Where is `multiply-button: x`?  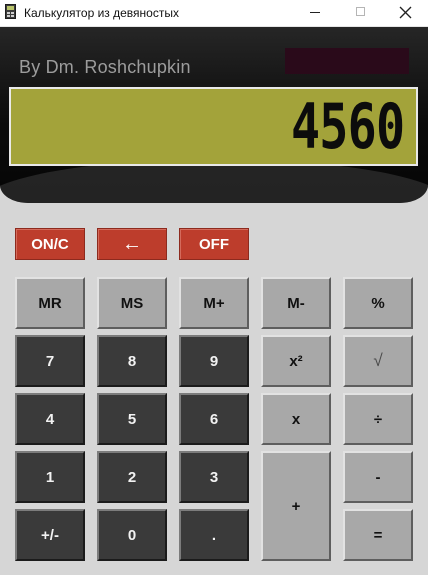
multiply-button: x is located at coordinates (296, 419).